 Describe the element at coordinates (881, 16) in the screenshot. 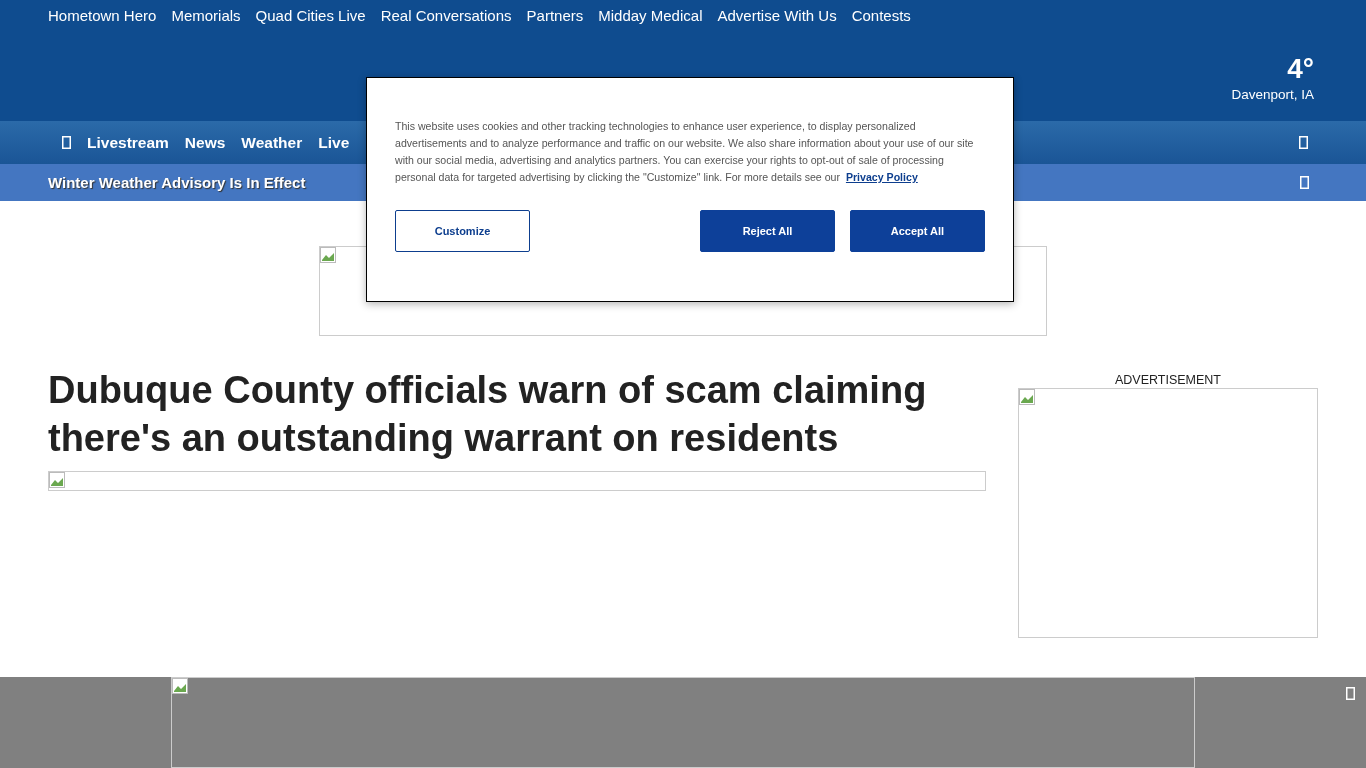

I see `top-nav-link: Contests` at that location.